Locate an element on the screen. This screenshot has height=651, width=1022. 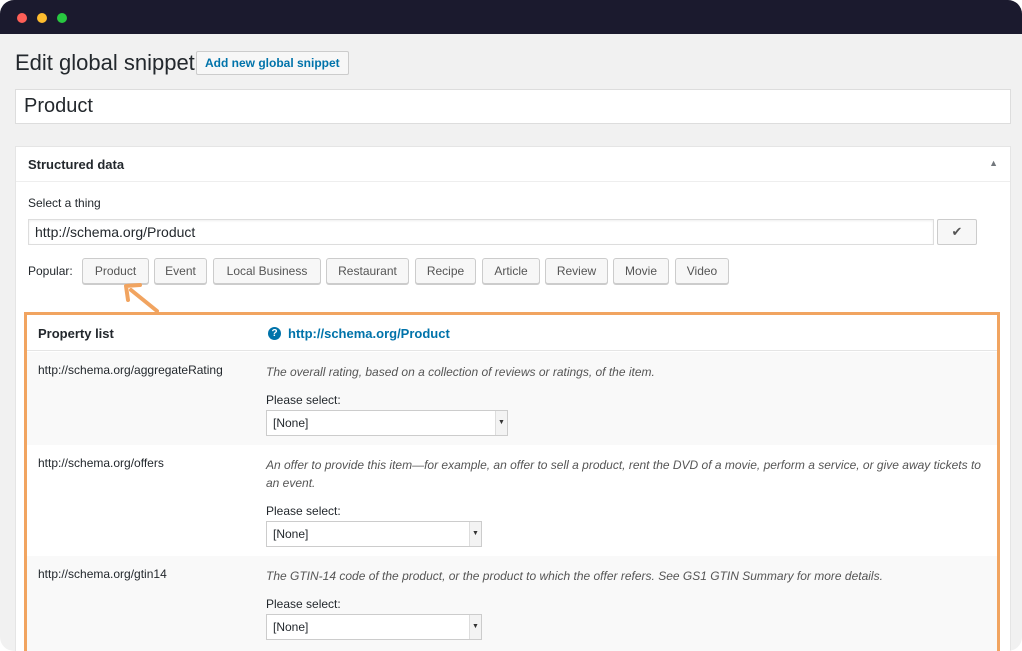
popular-local-business-button: Local Business is located at coordinates (267, 271).